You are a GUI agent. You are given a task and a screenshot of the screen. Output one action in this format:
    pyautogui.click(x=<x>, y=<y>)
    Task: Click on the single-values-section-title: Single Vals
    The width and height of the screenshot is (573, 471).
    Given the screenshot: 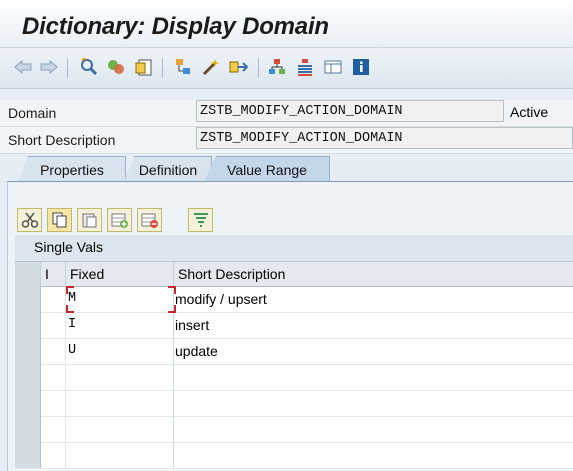 What is the action you would take?
    pyautogui.click(x=294, y=248)
    